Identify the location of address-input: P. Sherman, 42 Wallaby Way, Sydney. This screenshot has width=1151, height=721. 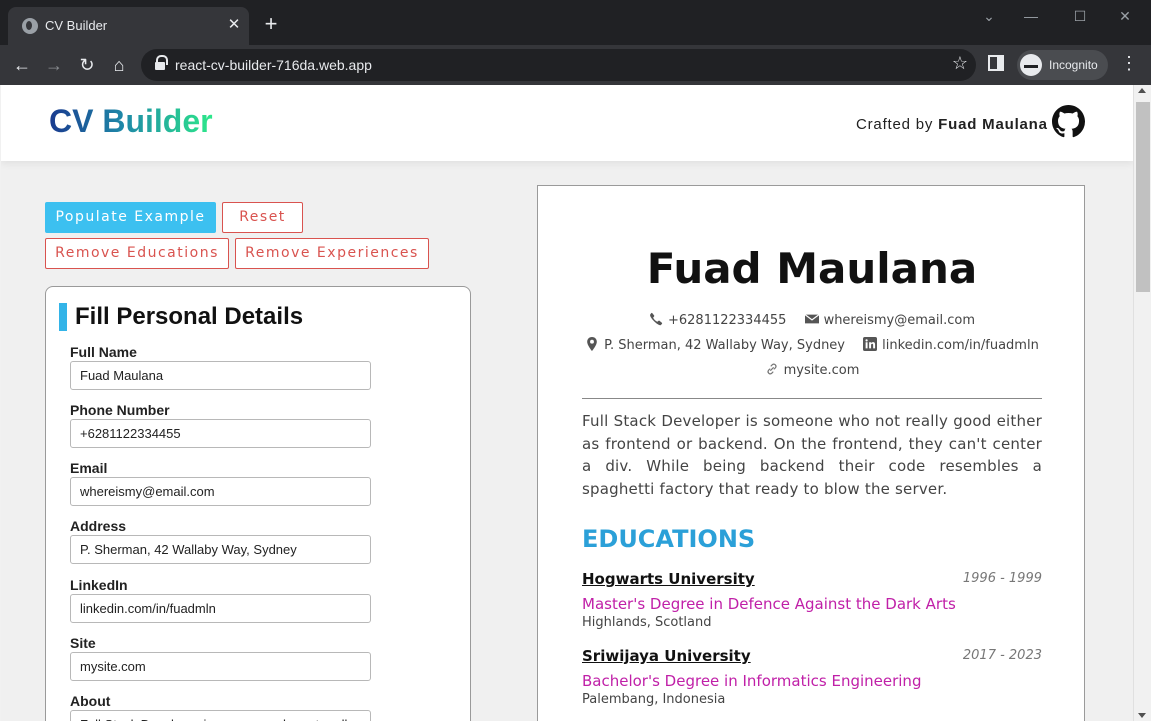
(220, 549).